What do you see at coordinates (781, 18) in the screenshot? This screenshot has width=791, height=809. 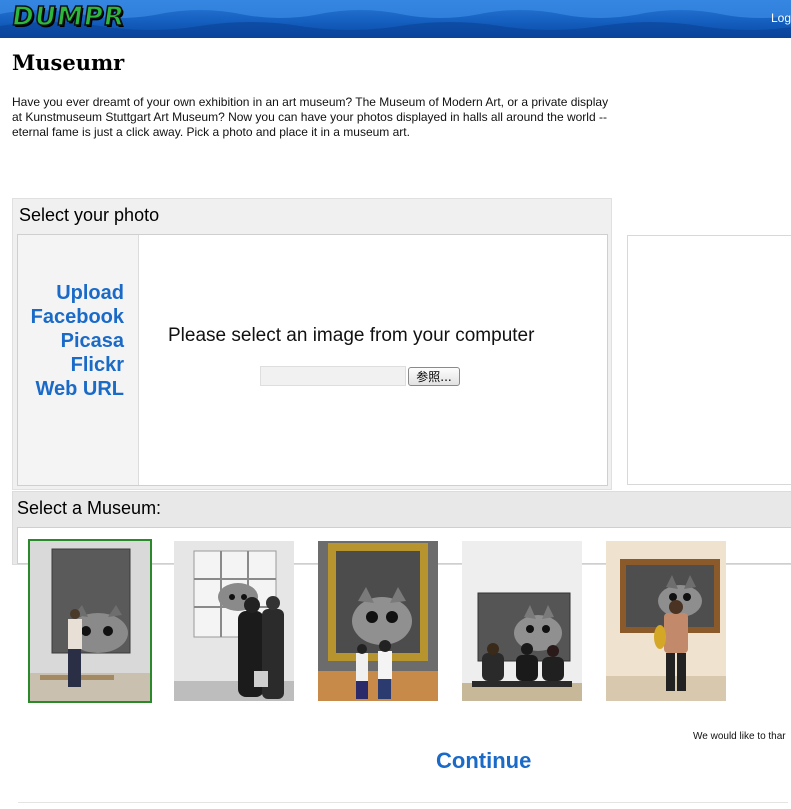 I see `login-link: Log` at bounding box center [781, 18].